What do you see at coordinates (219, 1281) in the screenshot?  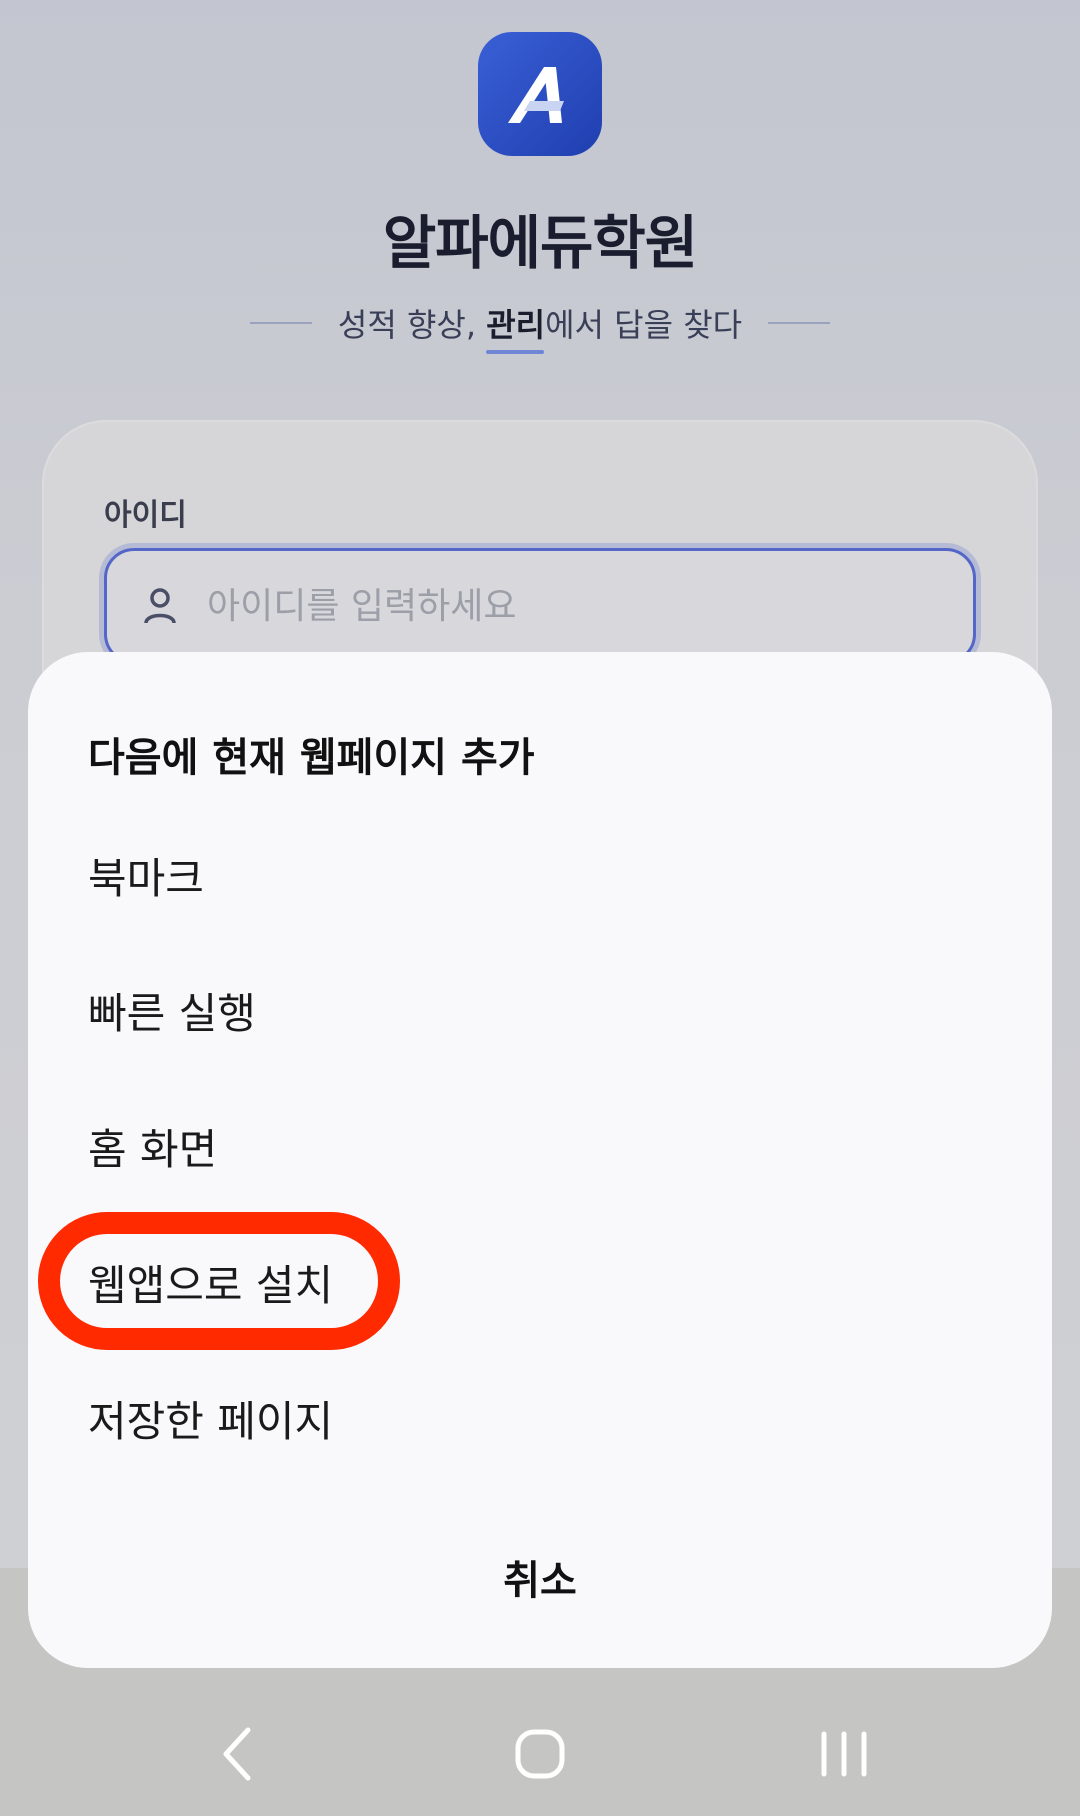 I see `highlight-annotation` at bounding box center [219, 1281].